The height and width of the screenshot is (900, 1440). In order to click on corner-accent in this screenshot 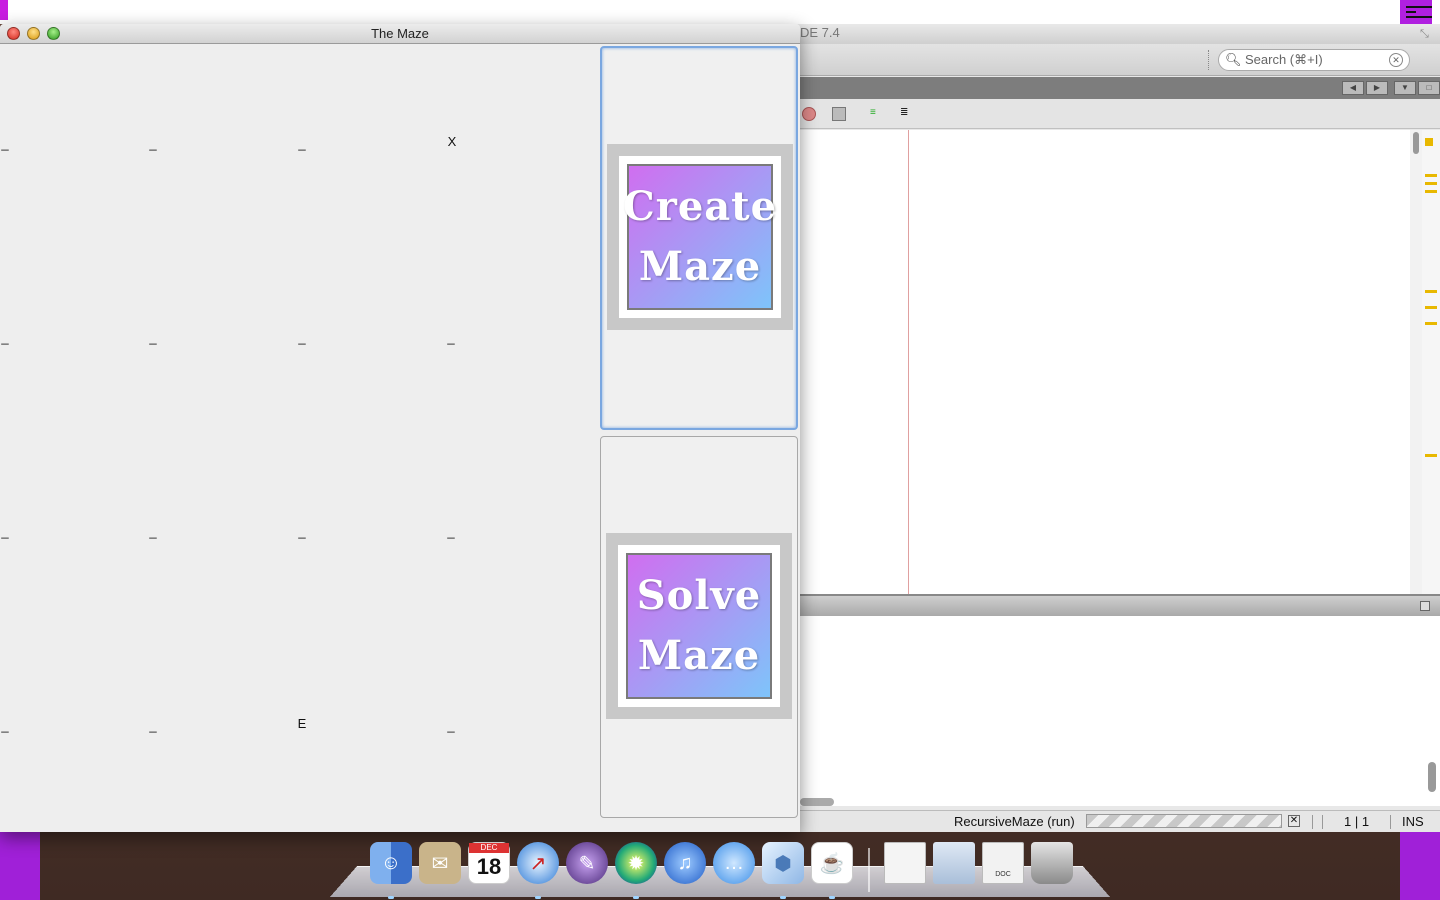, I will do `click(4, 10)`.